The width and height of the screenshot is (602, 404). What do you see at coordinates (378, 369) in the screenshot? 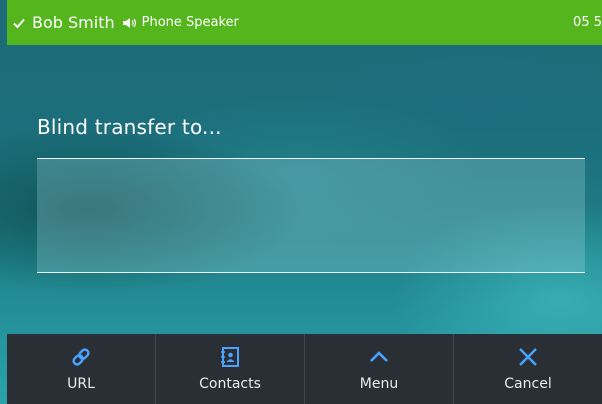
I see `menu-softkey: Menu` at bounding box center [378, 369].